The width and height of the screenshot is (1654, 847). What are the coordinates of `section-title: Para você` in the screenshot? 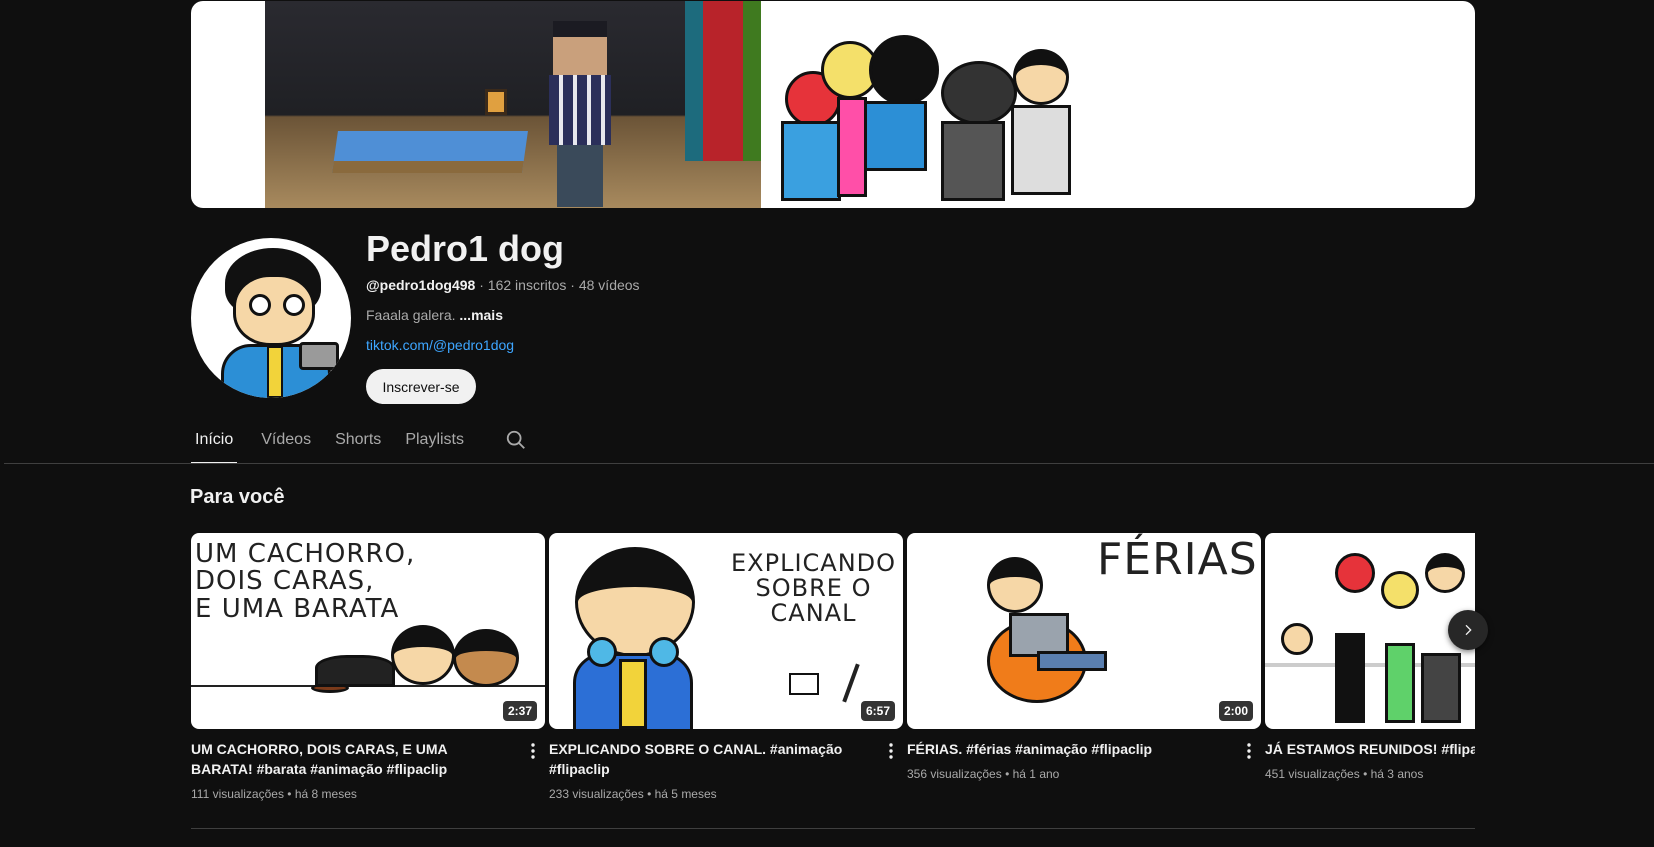 It's located at (237, 497).